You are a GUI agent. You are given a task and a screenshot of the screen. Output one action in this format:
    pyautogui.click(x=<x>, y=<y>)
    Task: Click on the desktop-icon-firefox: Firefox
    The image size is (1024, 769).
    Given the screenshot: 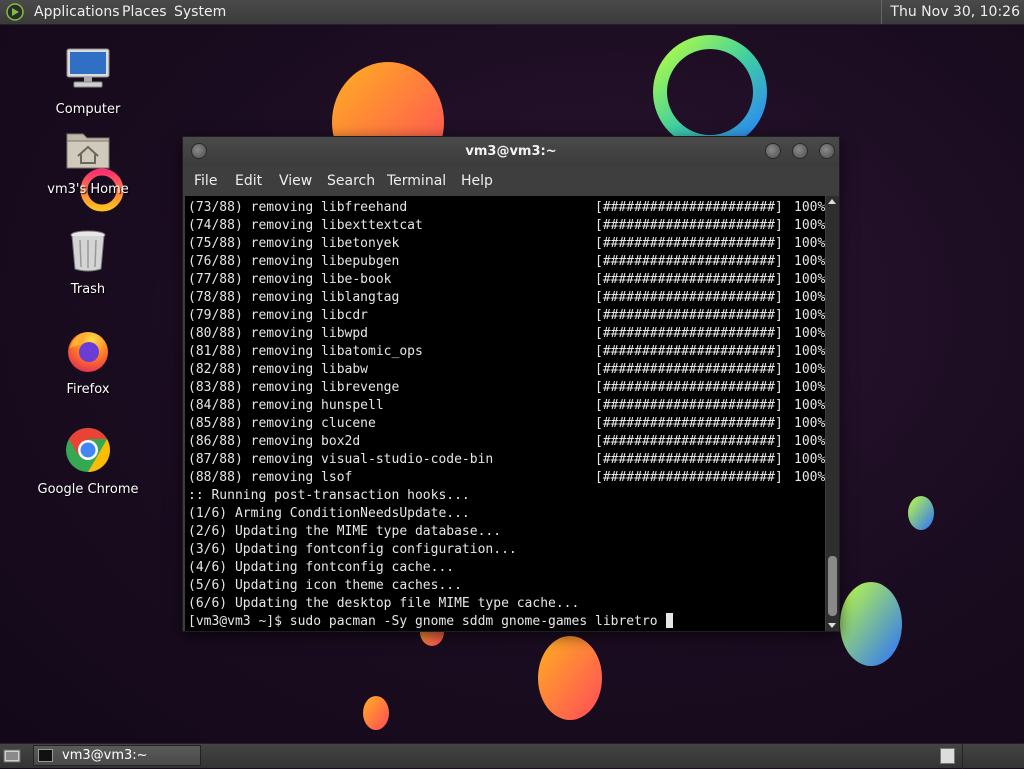 What is the action you would take?
    pyautogui.click(x=88, y=361)
    